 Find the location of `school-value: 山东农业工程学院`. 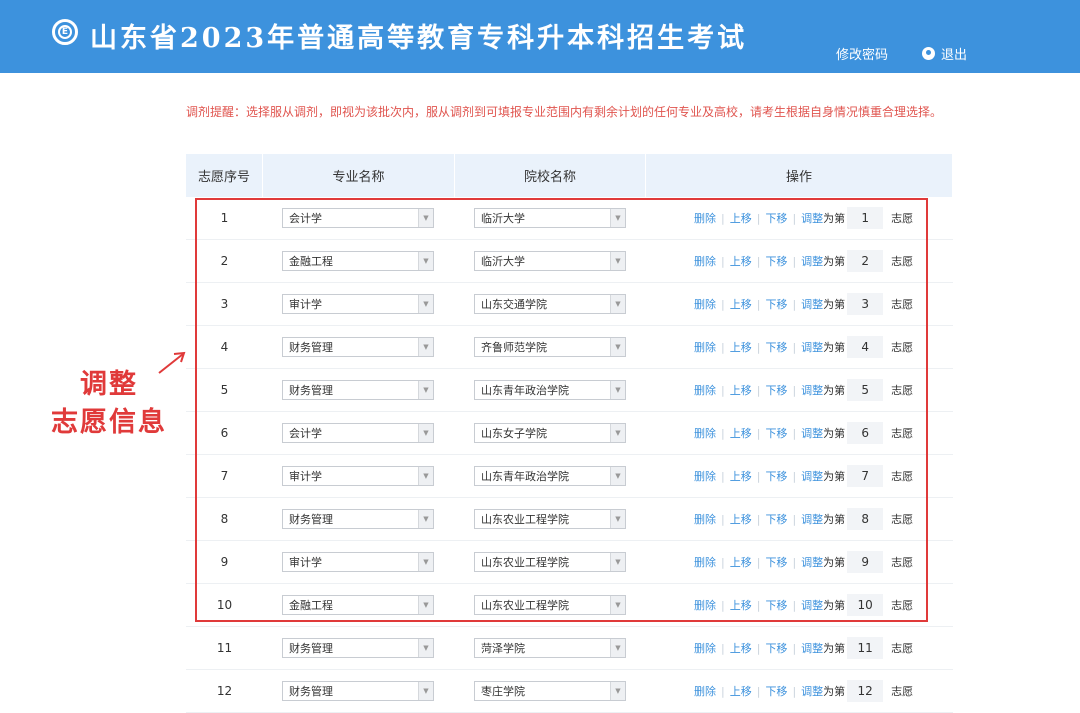

school-value: 山东农业工程学院 is located at coordinates (525, 519).